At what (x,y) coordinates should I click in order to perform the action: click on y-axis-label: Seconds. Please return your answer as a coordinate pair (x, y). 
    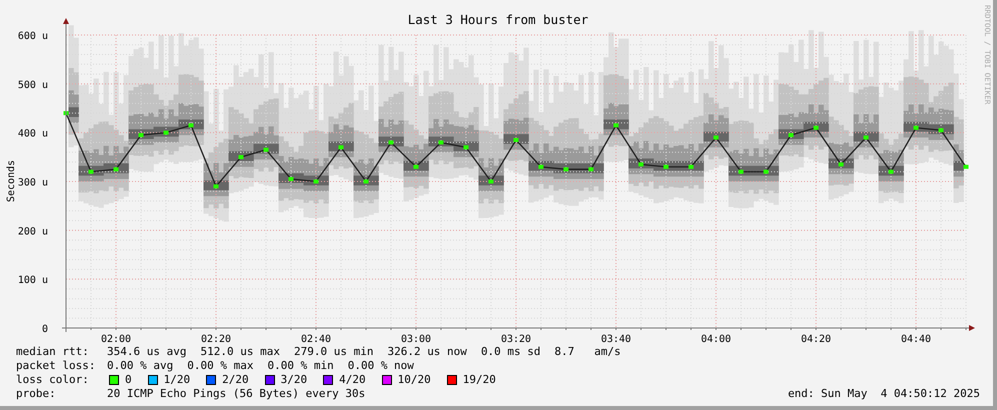
    Looking at the image, I should click on (11, 181).